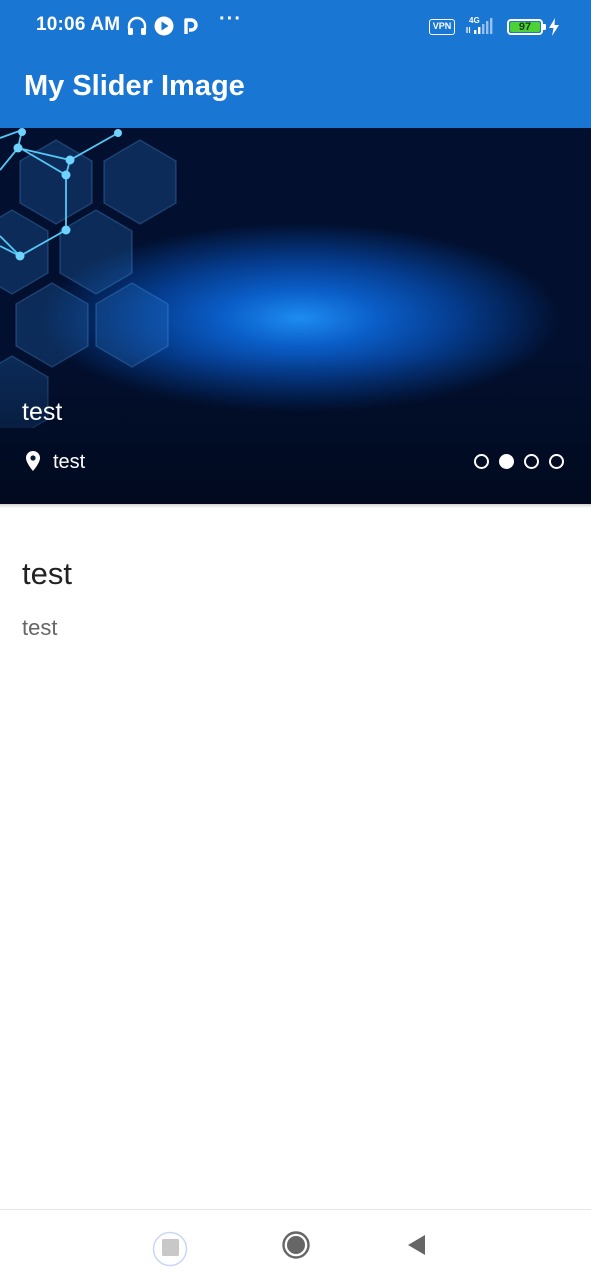 This screenshot has height=1280, width=591. I want to click on location-pin-icon, so click(33, 461).